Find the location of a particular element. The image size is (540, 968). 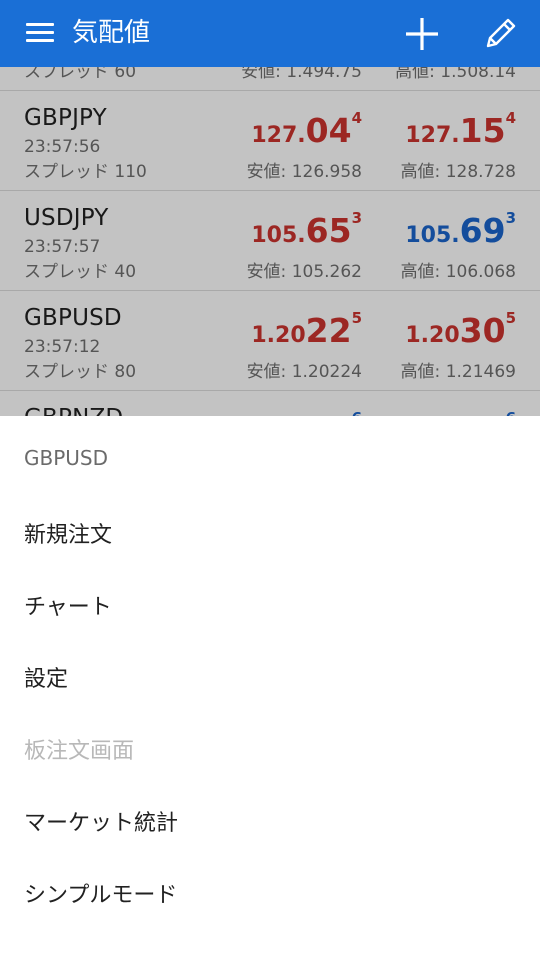

page-title: 気配値 is located at coordinates (111, 33).